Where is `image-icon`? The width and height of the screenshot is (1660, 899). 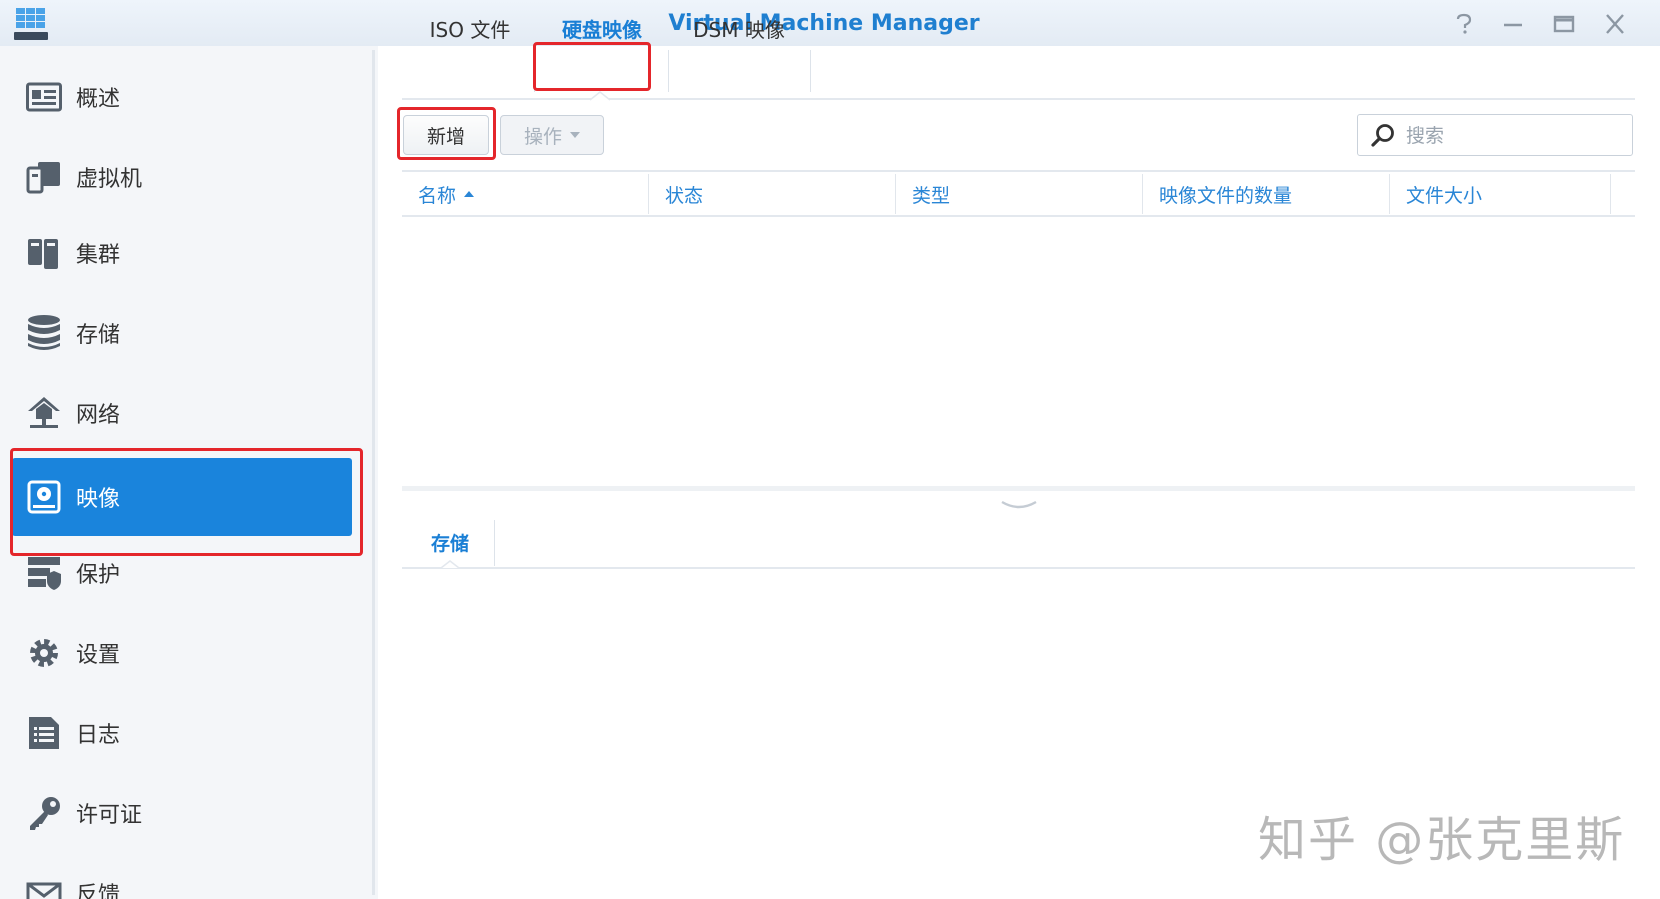 image-icon is located at coordinates (44, 497).